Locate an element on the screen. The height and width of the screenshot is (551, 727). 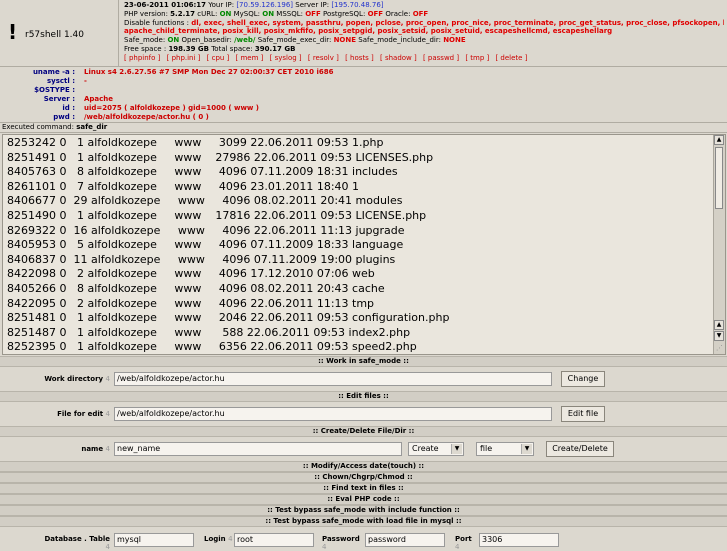
sys-value: - is located at coordinates (85, 81).